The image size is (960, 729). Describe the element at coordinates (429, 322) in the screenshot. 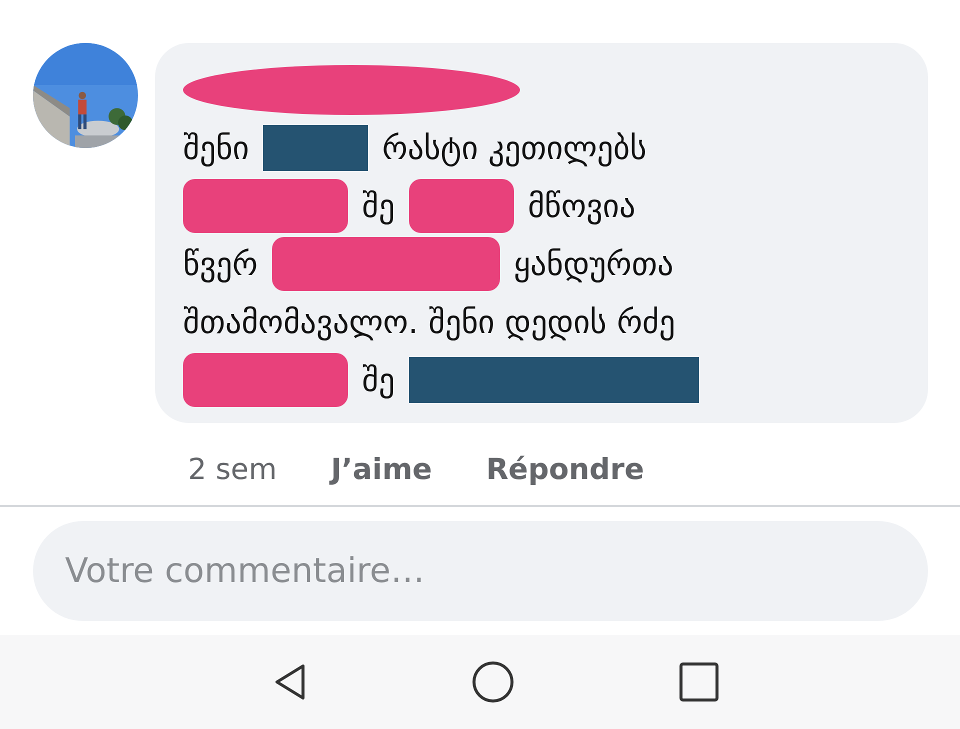

I see `comment-text: შთამომავალო. შენი დედის რძე` at that location.